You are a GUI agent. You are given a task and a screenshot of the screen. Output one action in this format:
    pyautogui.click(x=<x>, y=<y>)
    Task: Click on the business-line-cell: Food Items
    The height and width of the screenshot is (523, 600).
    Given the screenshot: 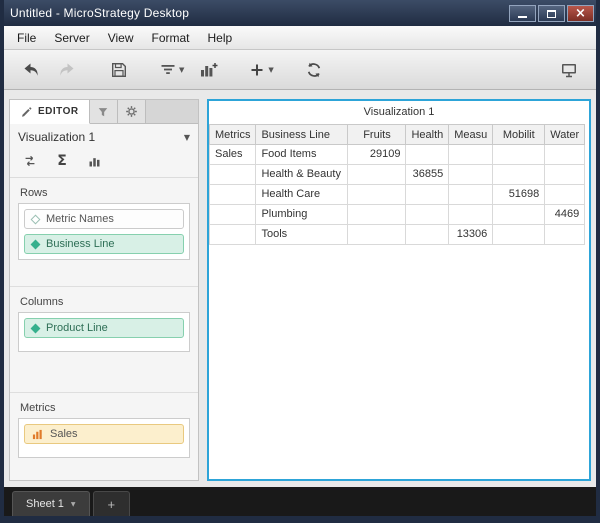 What is the action you would take?
    pyautogui.click(x=302, y=154)
    